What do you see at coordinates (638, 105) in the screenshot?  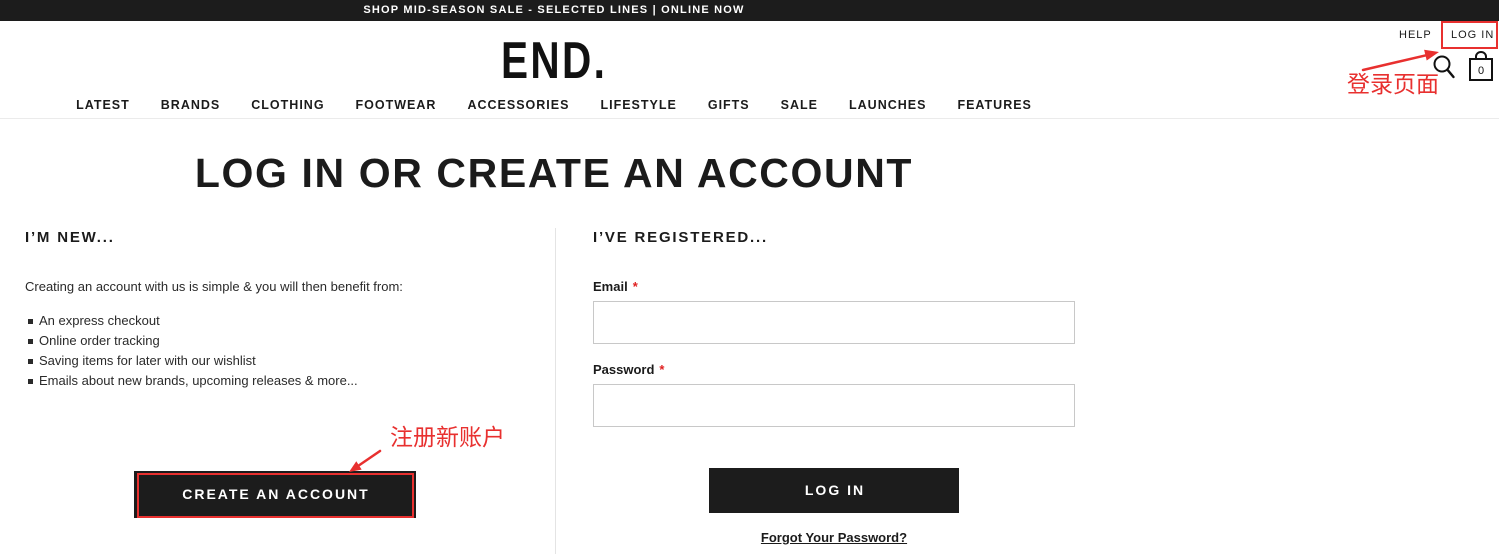 I see `nav-item-lifestyle: LIFESTYLE` at bounding box center [638, 105].